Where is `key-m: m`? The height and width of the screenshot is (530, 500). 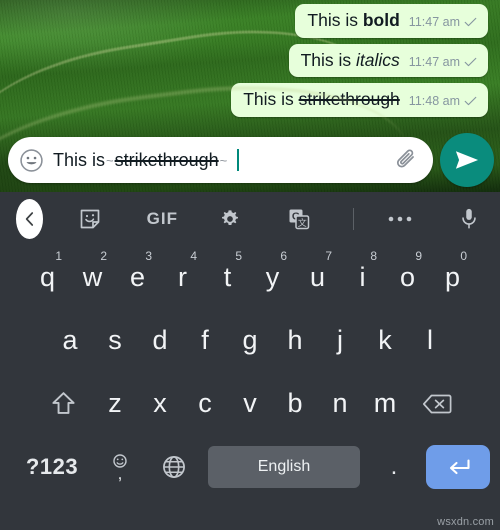
key-m: m is located at coordinates (385, 404).